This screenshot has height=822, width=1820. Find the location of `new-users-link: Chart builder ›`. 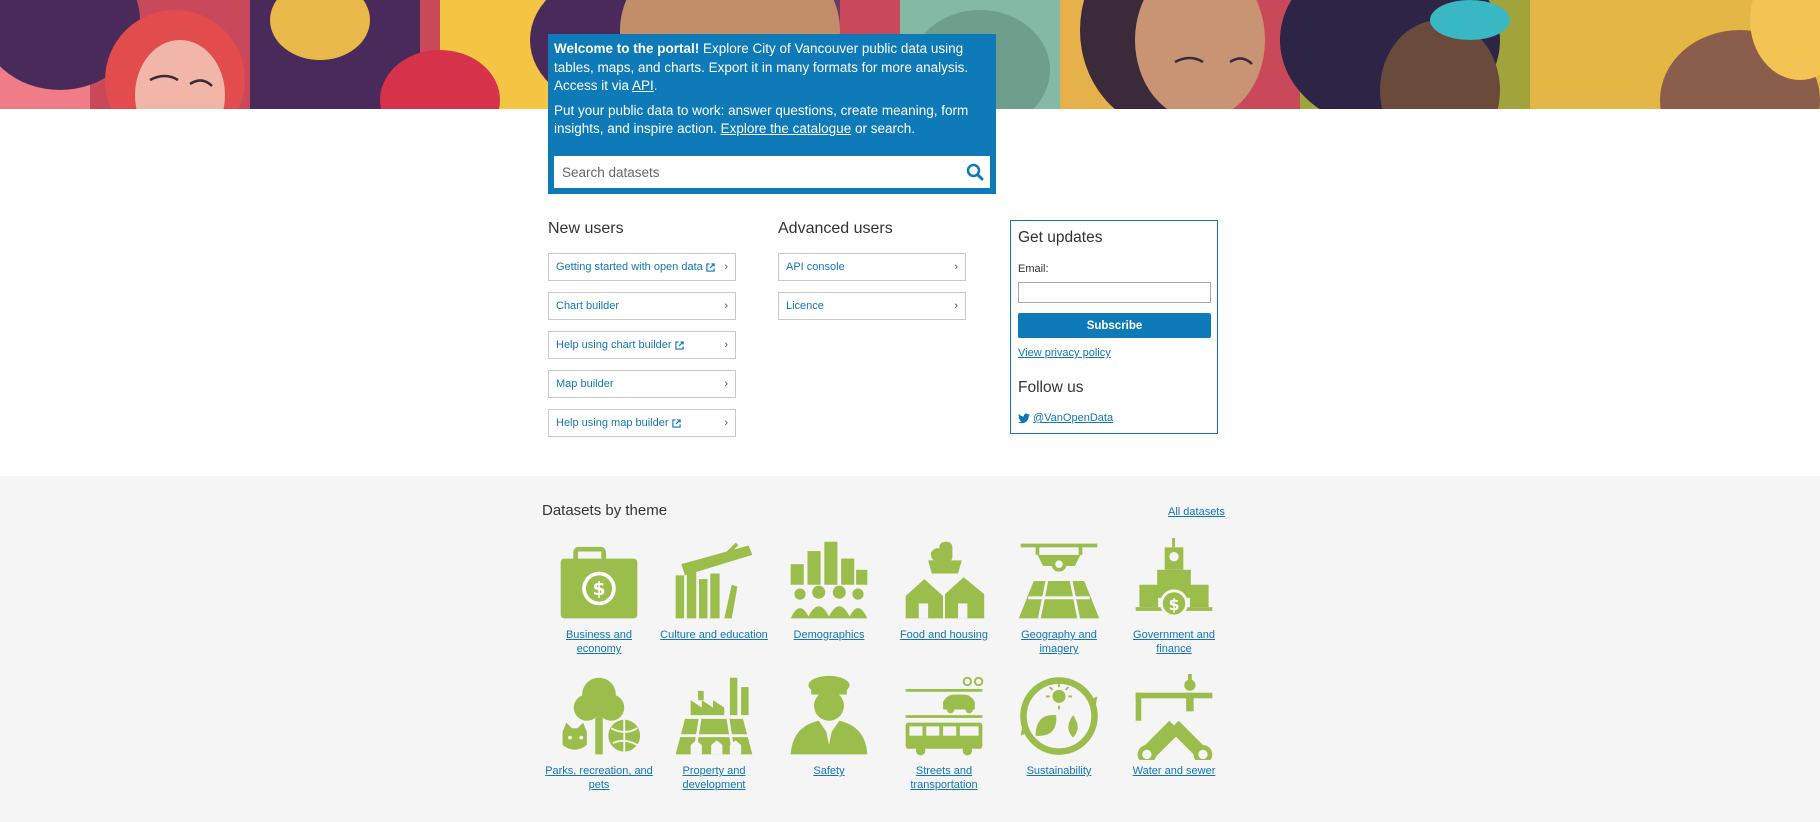

new-users-link: Chart builder › is located at coordinates (642, 306).